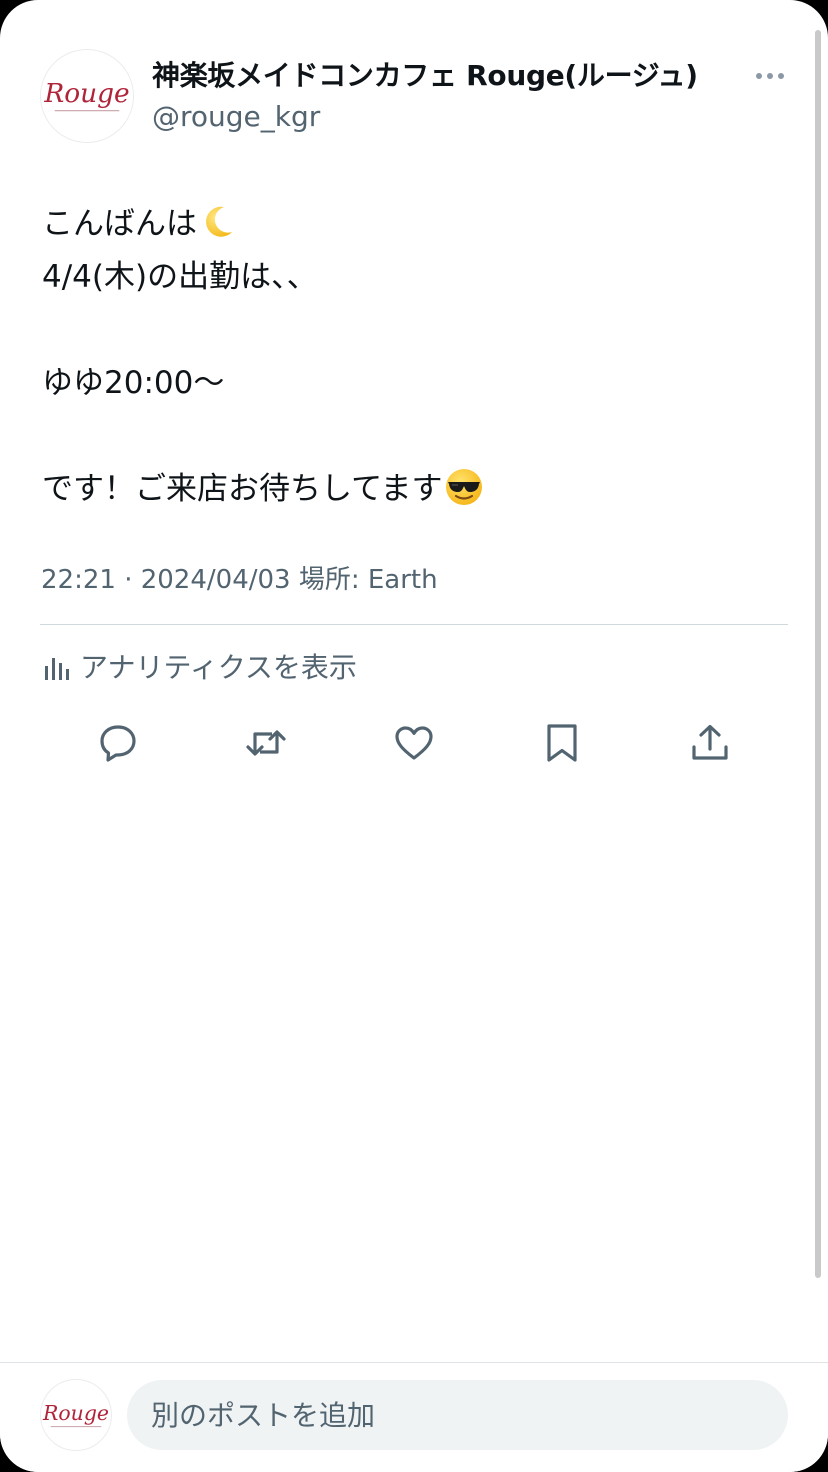 This screenshot has width=828, height=1472. I want to click on share-icon, so click(710, 742).